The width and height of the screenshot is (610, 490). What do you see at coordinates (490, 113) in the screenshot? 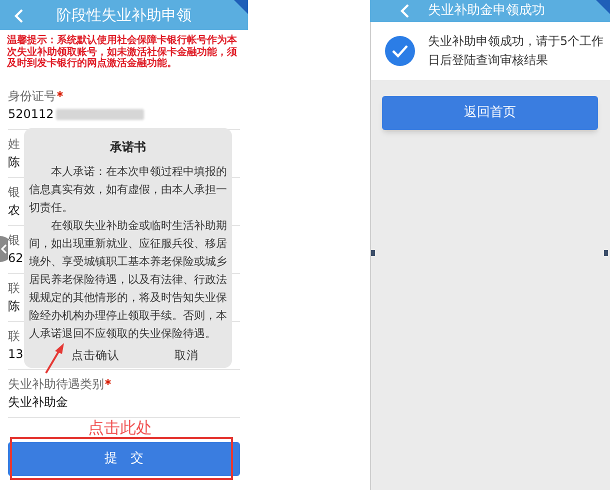
I see `home-button: 返回首页` at bounding box center [490, 113].